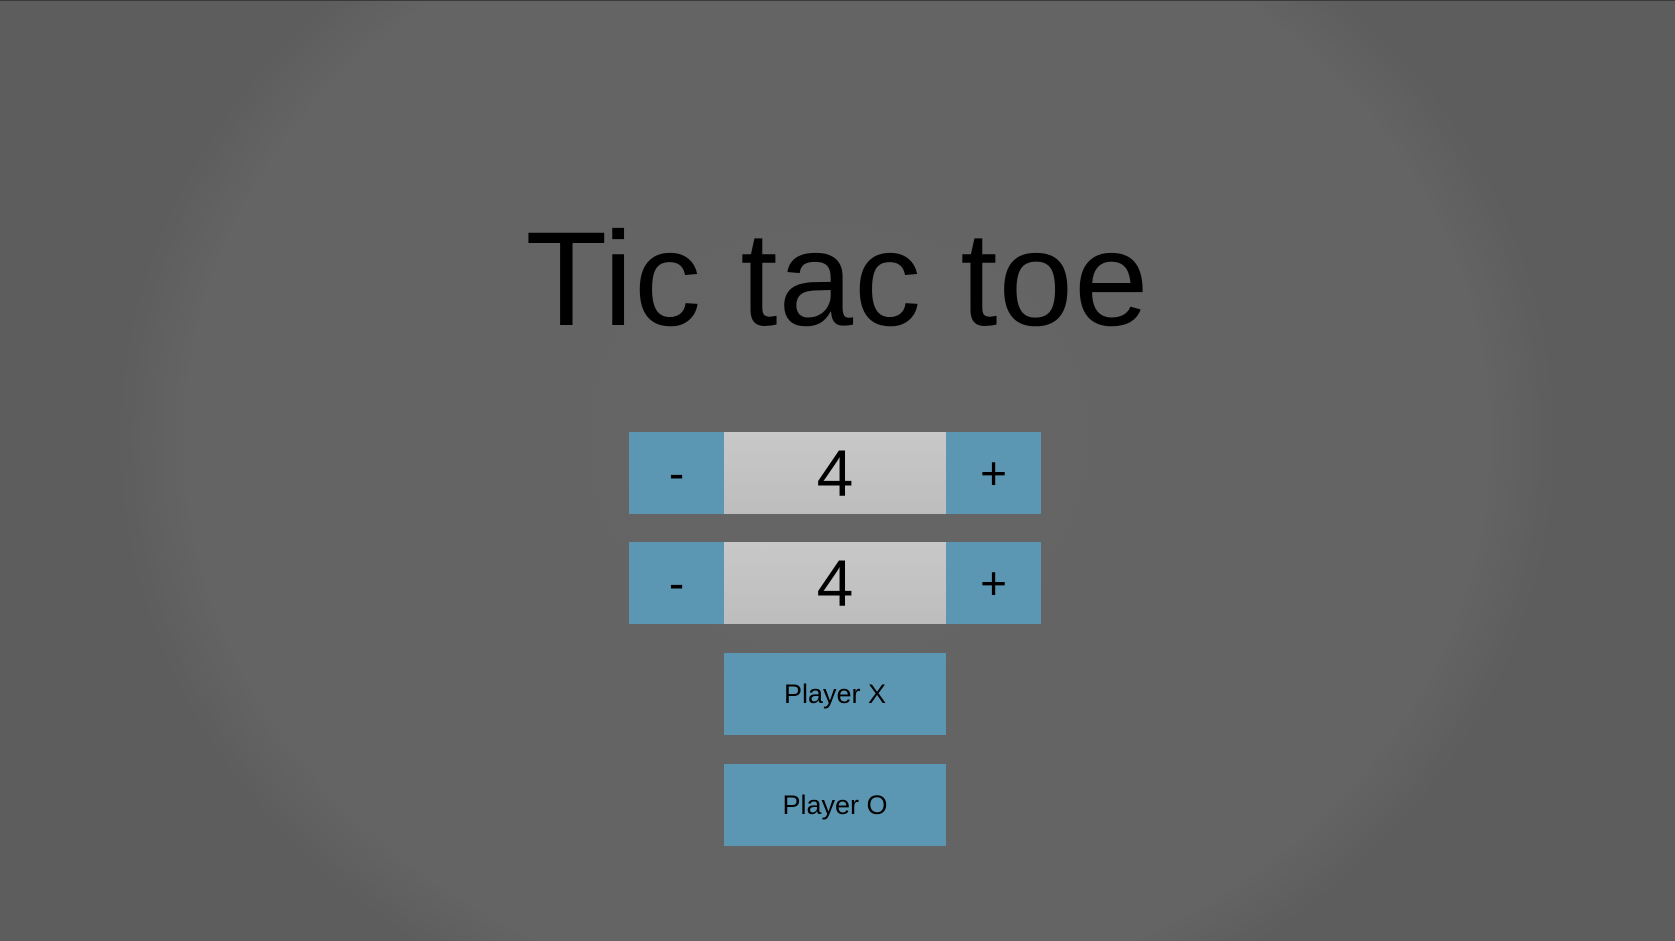  What do you see at coordinates (837, 0) in the screenshot?
I see `top-border` at bounding box center [837, 0].